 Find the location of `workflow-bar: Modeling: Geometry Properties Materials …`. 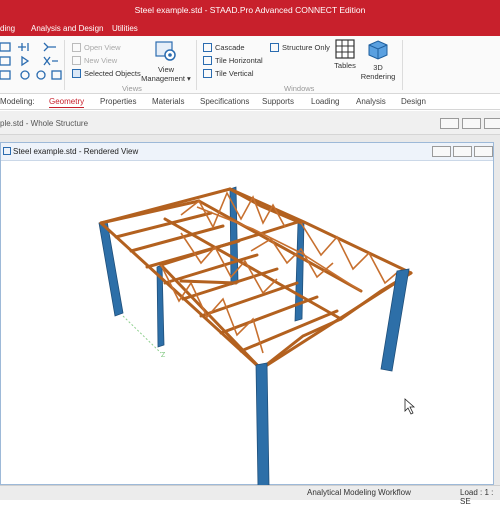

workflow-bar: Modeling: Geometry Properties Materials … is located at coordinates (250, 102).